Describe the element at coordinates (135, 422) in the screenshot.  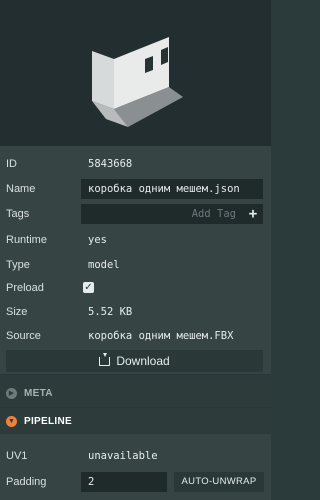
I see `pipeline-section-header: ▼ PIPELINE` at that location.